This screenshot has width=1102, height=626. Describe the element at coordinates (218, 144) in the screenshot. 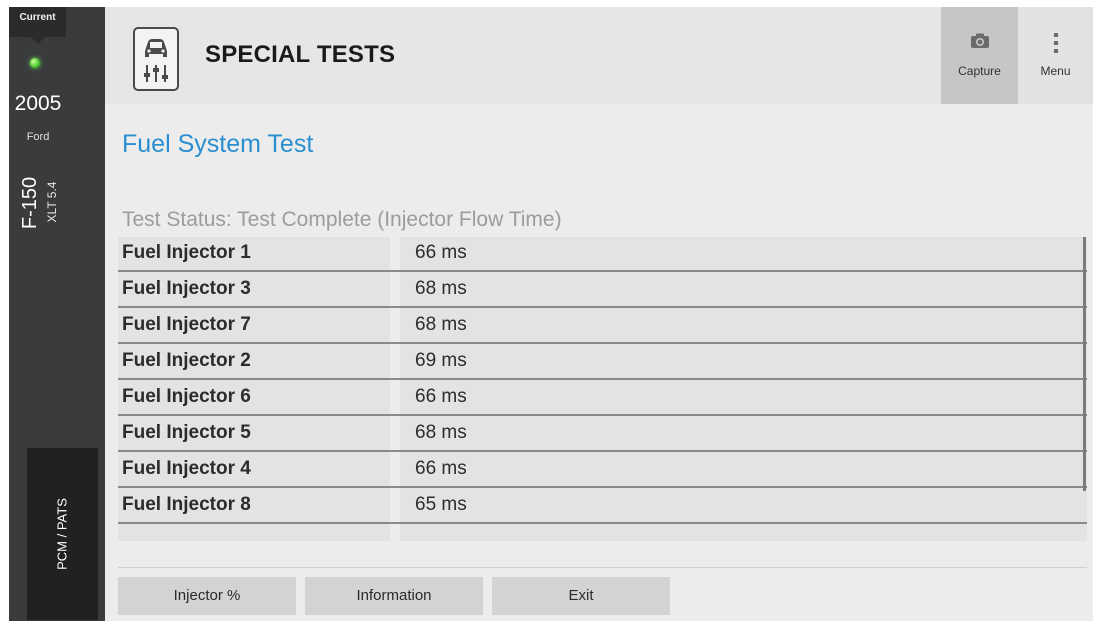

I see `page-title: Fuel System Test` at that location.